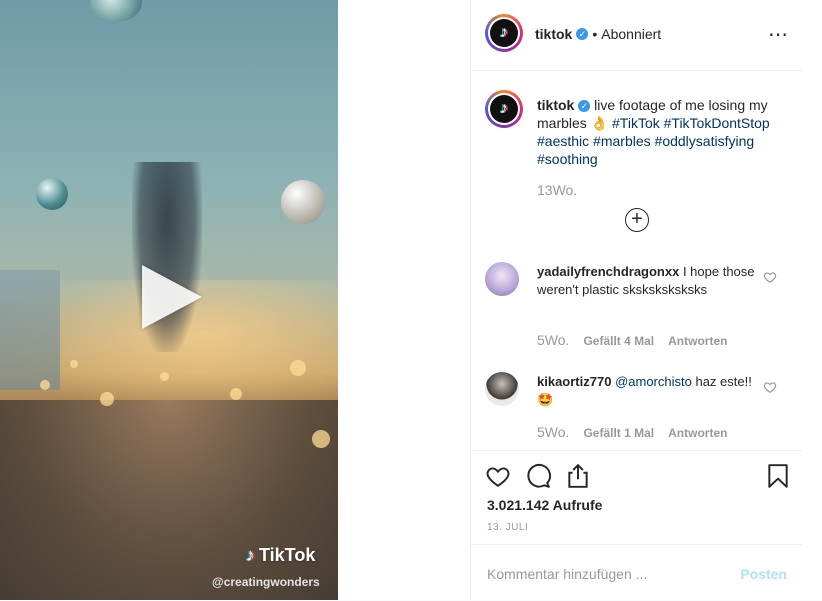 This screenshot has width=822, height=601. What do you see at coordinates (653, 381) in the screenshot?
I see `mention-link: @amorchisto` at bounding box center [653, 381].